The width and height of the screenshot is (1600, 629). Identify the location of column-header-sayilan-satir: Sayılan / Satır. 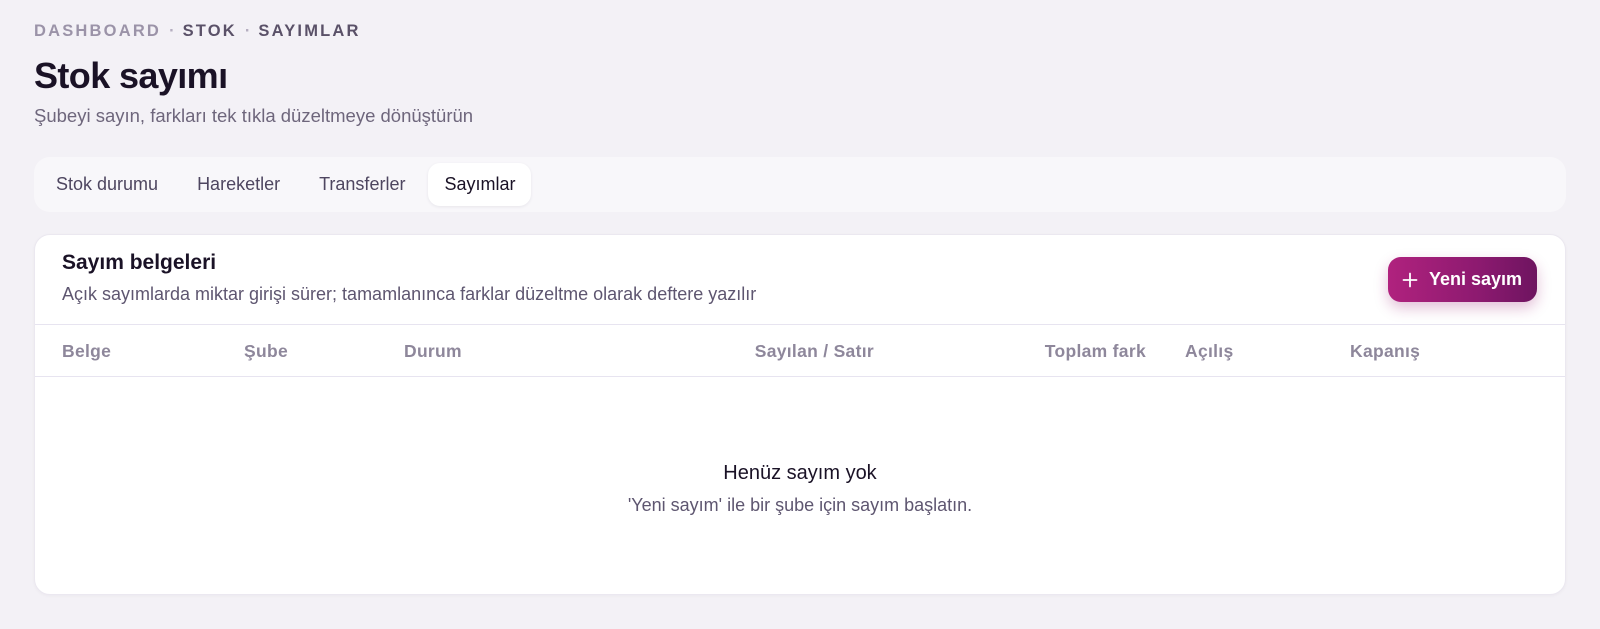
(814, 351).